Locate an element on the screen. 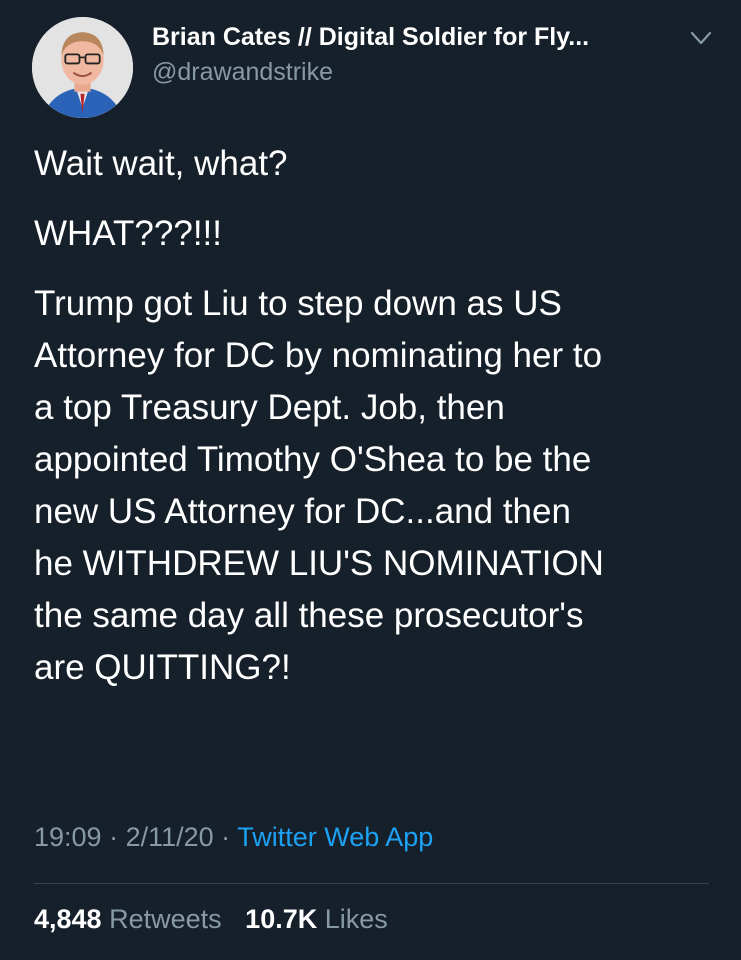 The height and width of the screenshot is (960, 741). tweet-paragraph: WHAT???!!! is located at coordinates (128, 233).